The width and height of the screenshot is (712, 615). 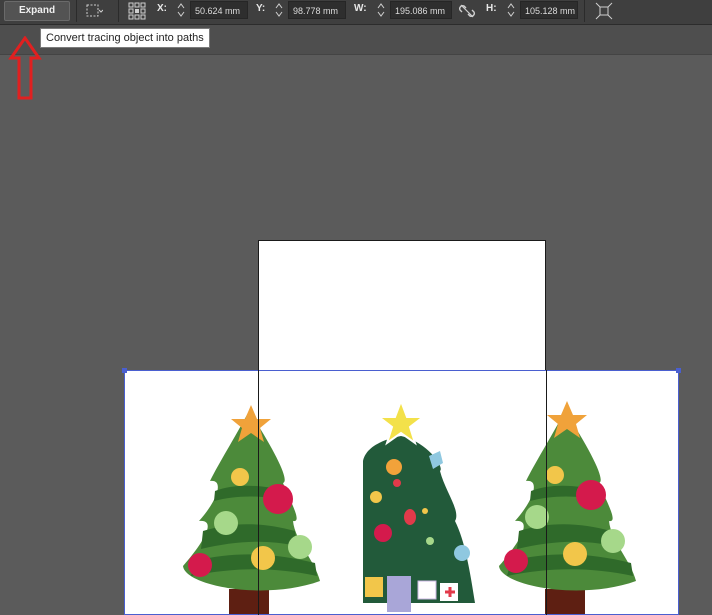 I want to click on w-field: 195.086 mm, so click(x=421, y=10).